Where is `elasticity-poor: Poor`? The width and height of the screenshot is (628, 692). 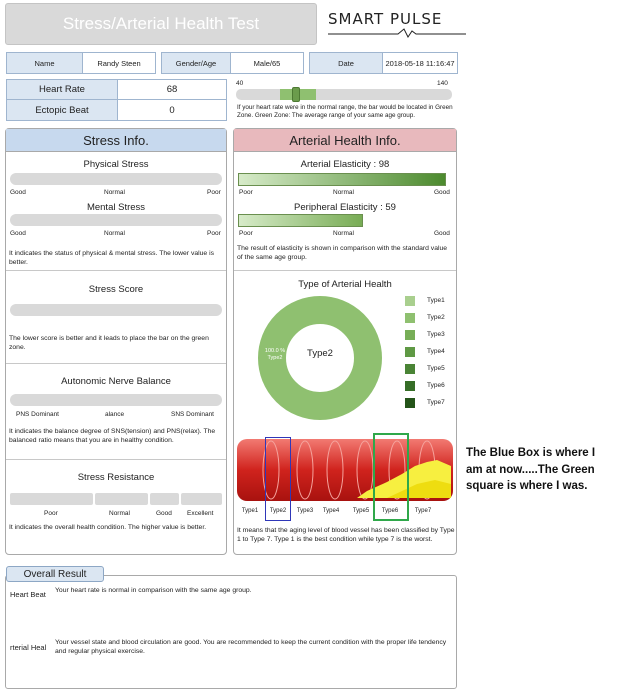 elasticity-poor: Poor is located at coordinates (246, 192).